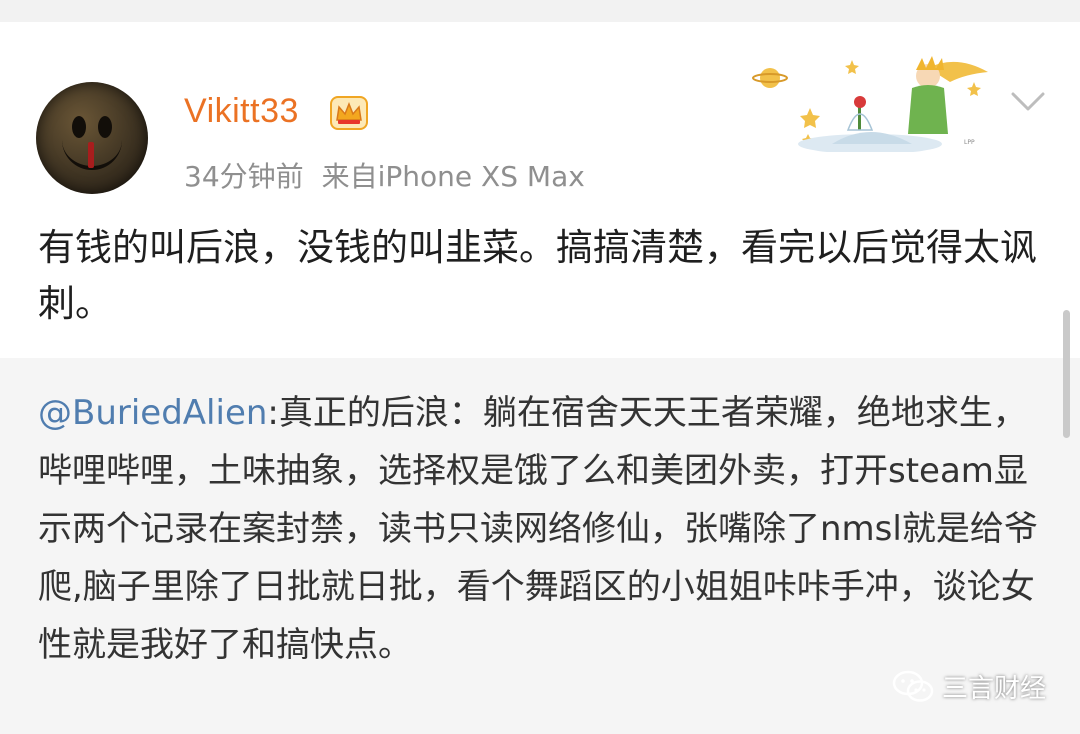 The width and height of the screenshot is (1080, 734). What do you see at coordinates (540, 11) in the screenshot?
I see `top-gray-bar` at bounding box center [540, 11].